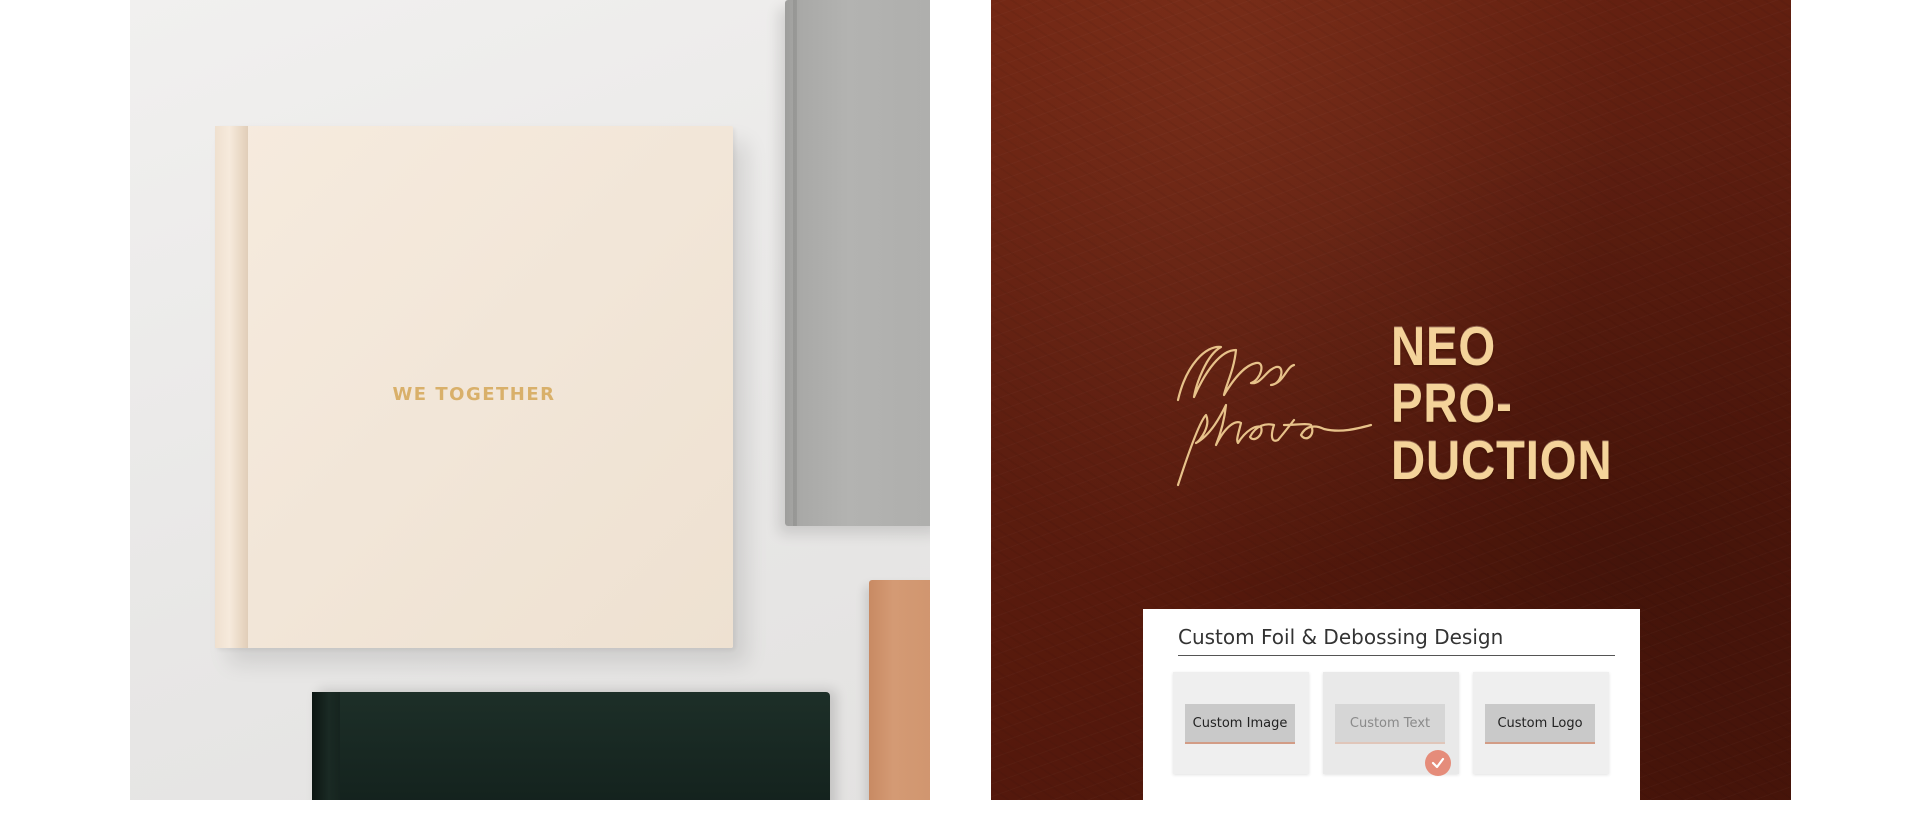 The width and height of the screenshot is (1920, 813). What do you see at coordinates (1452, 403) in the screenshot?
I see `logo-line: PRO-` at bounding box center [1452, 403].